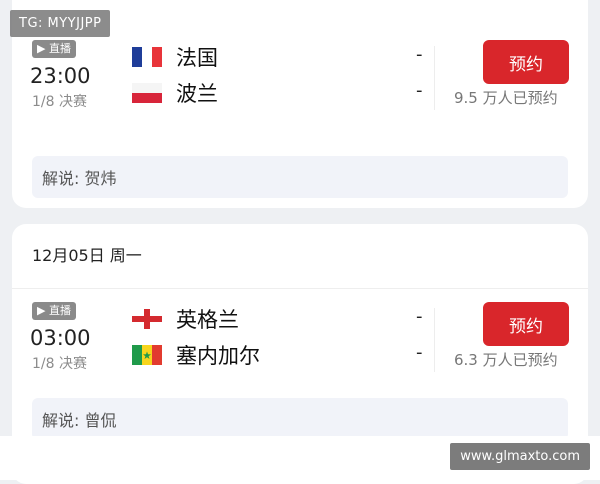  What do you see at coordinates (300, 177) in the screenshot?
I see `commentary-bar: 解说: 贺炜` at bounding box center [300, 177].